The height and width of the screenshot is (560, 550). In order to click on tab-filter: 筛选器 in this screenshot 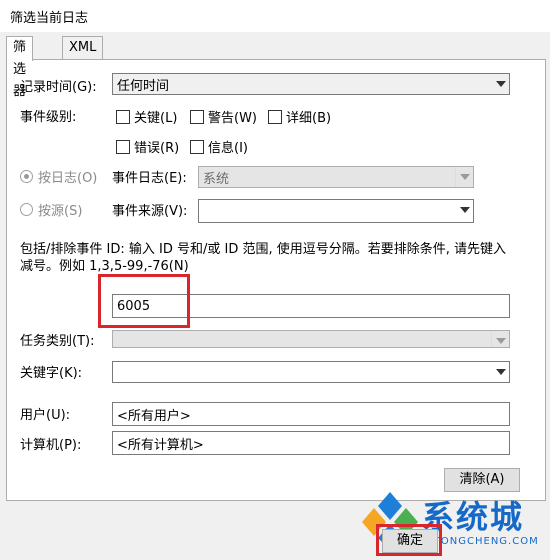, I will do `click(20, 67)`.